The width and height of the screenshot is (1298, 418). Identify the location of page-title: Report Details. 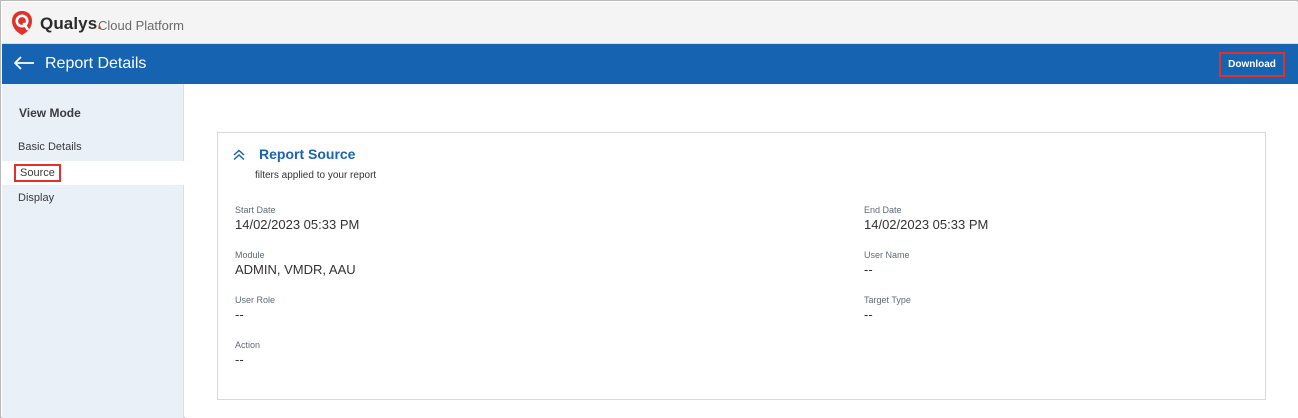
(96, 63).